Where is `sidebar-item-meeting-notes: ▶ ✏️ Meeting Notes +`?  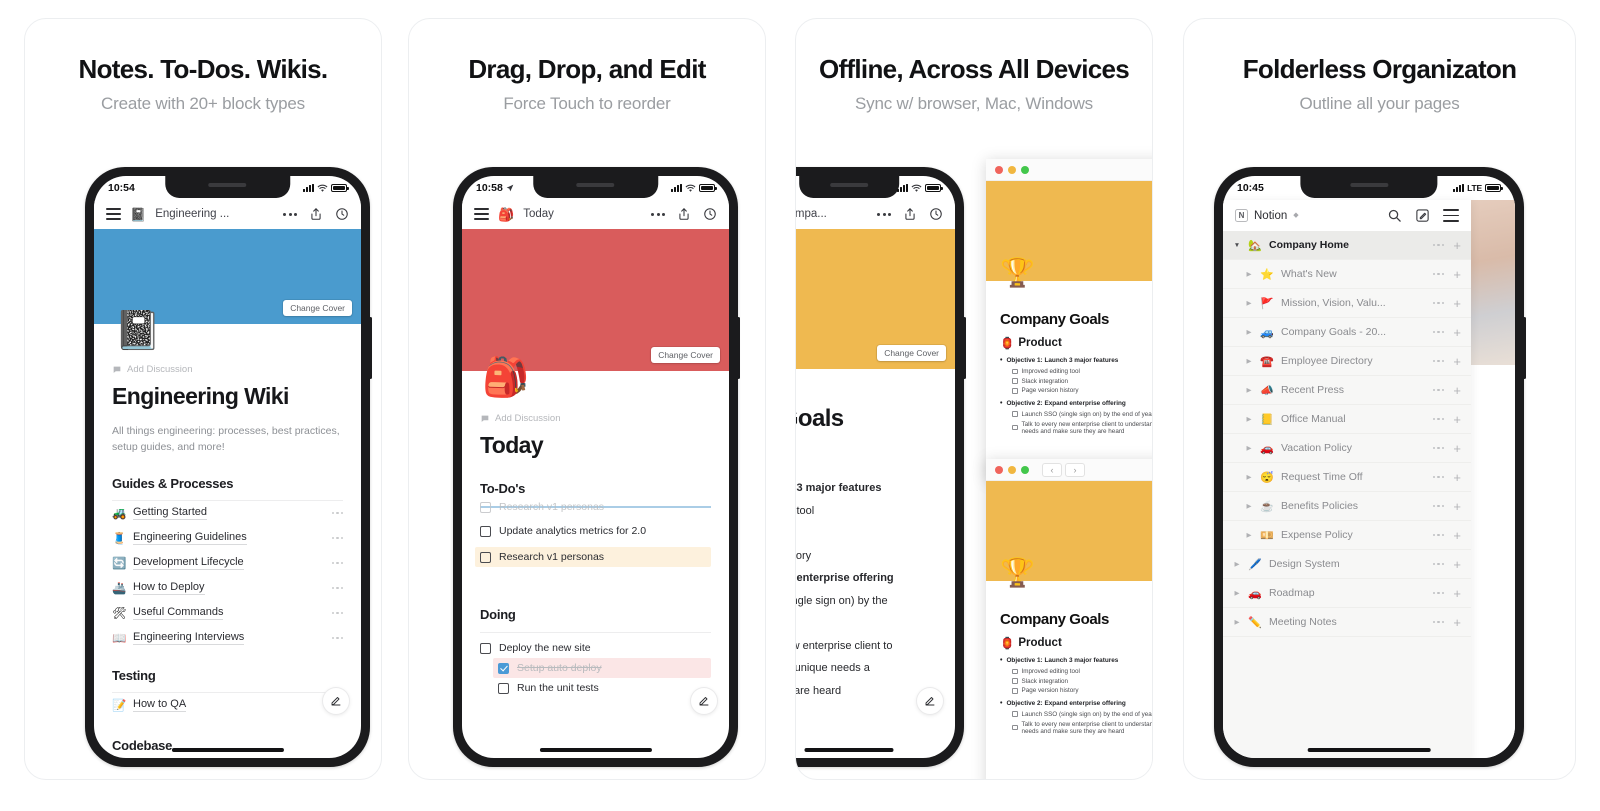
sidebar-item-meeting-notes: ▶ ✏️ Meeting Notes + is located at coordinates (1347, 622).